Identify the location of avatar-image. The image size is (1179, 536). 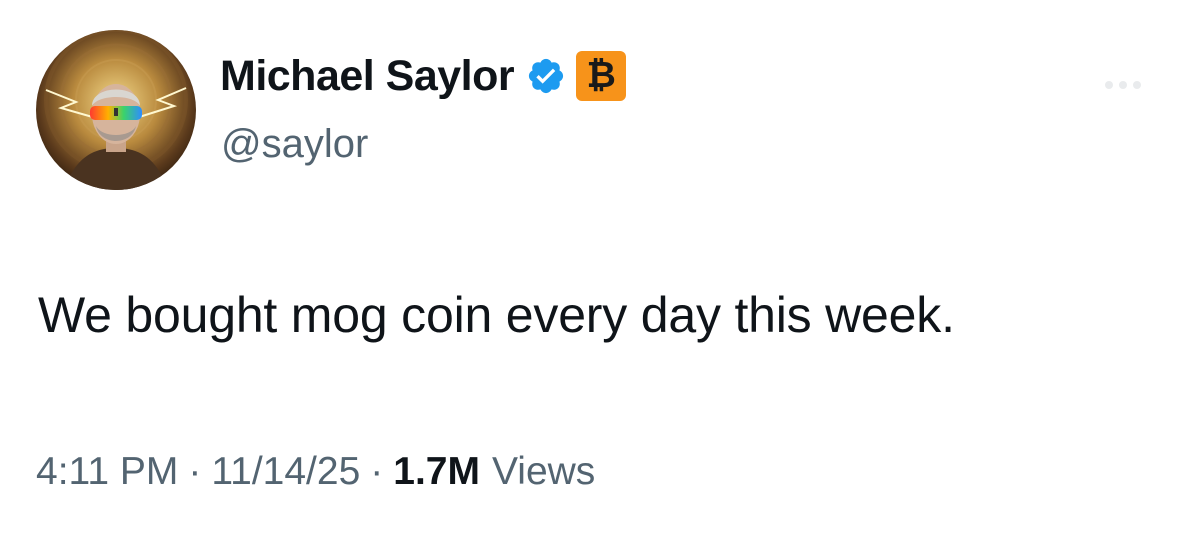
(116, 110).